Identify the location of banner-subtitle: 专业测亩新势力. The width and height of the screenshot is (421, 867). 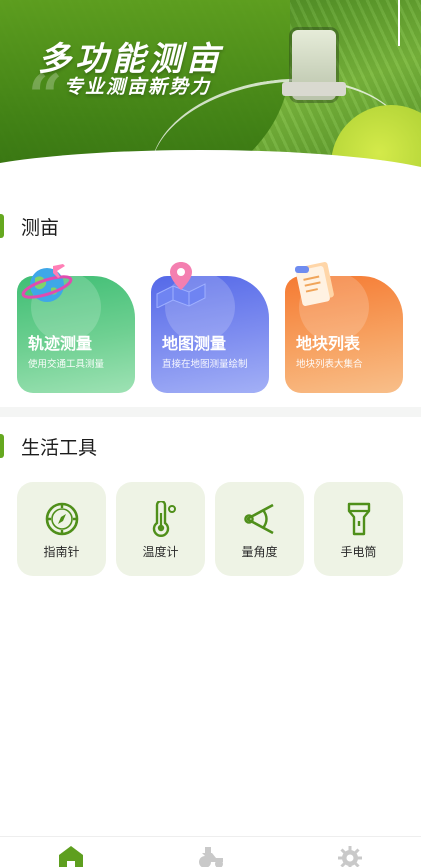
(138, 87).